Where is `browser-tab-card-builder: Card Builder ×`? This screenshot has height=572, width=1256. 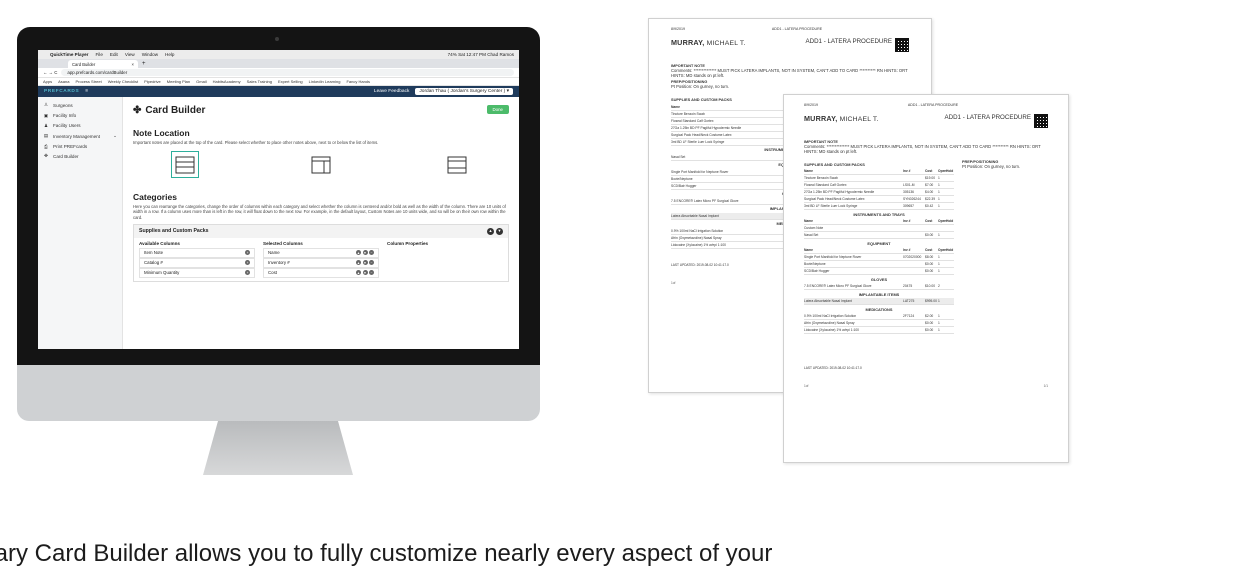 browser-tab-card-builder: Card Builder × is located at coordinates (103, 64).